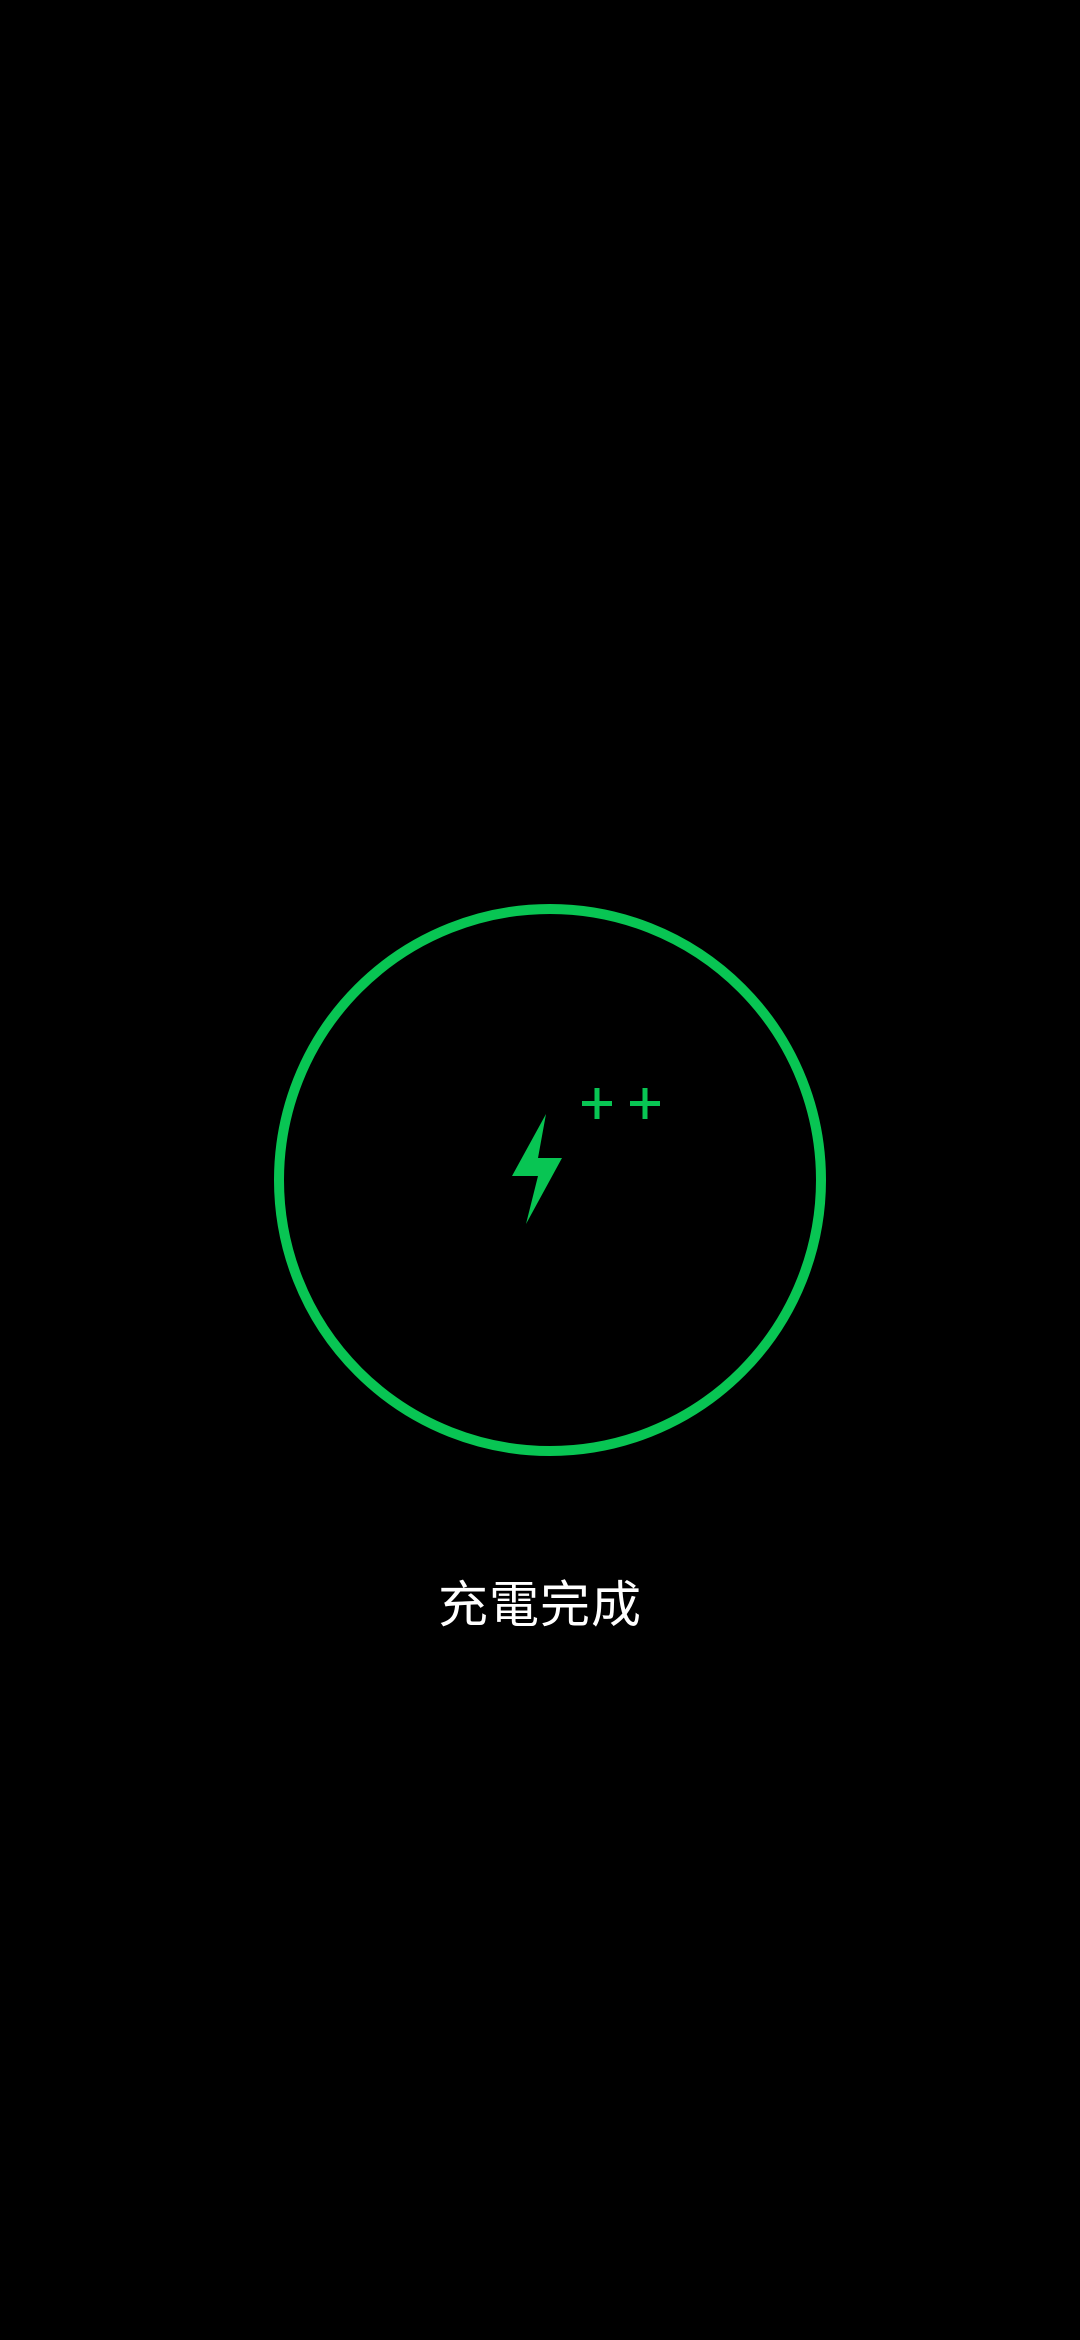 This screenshot has width=1080, height=2340. What do you see at coordinates (540, 1605) in the screenshot?
I see `charging-status-text: 充電完成` at bounding box center [540, 1605].